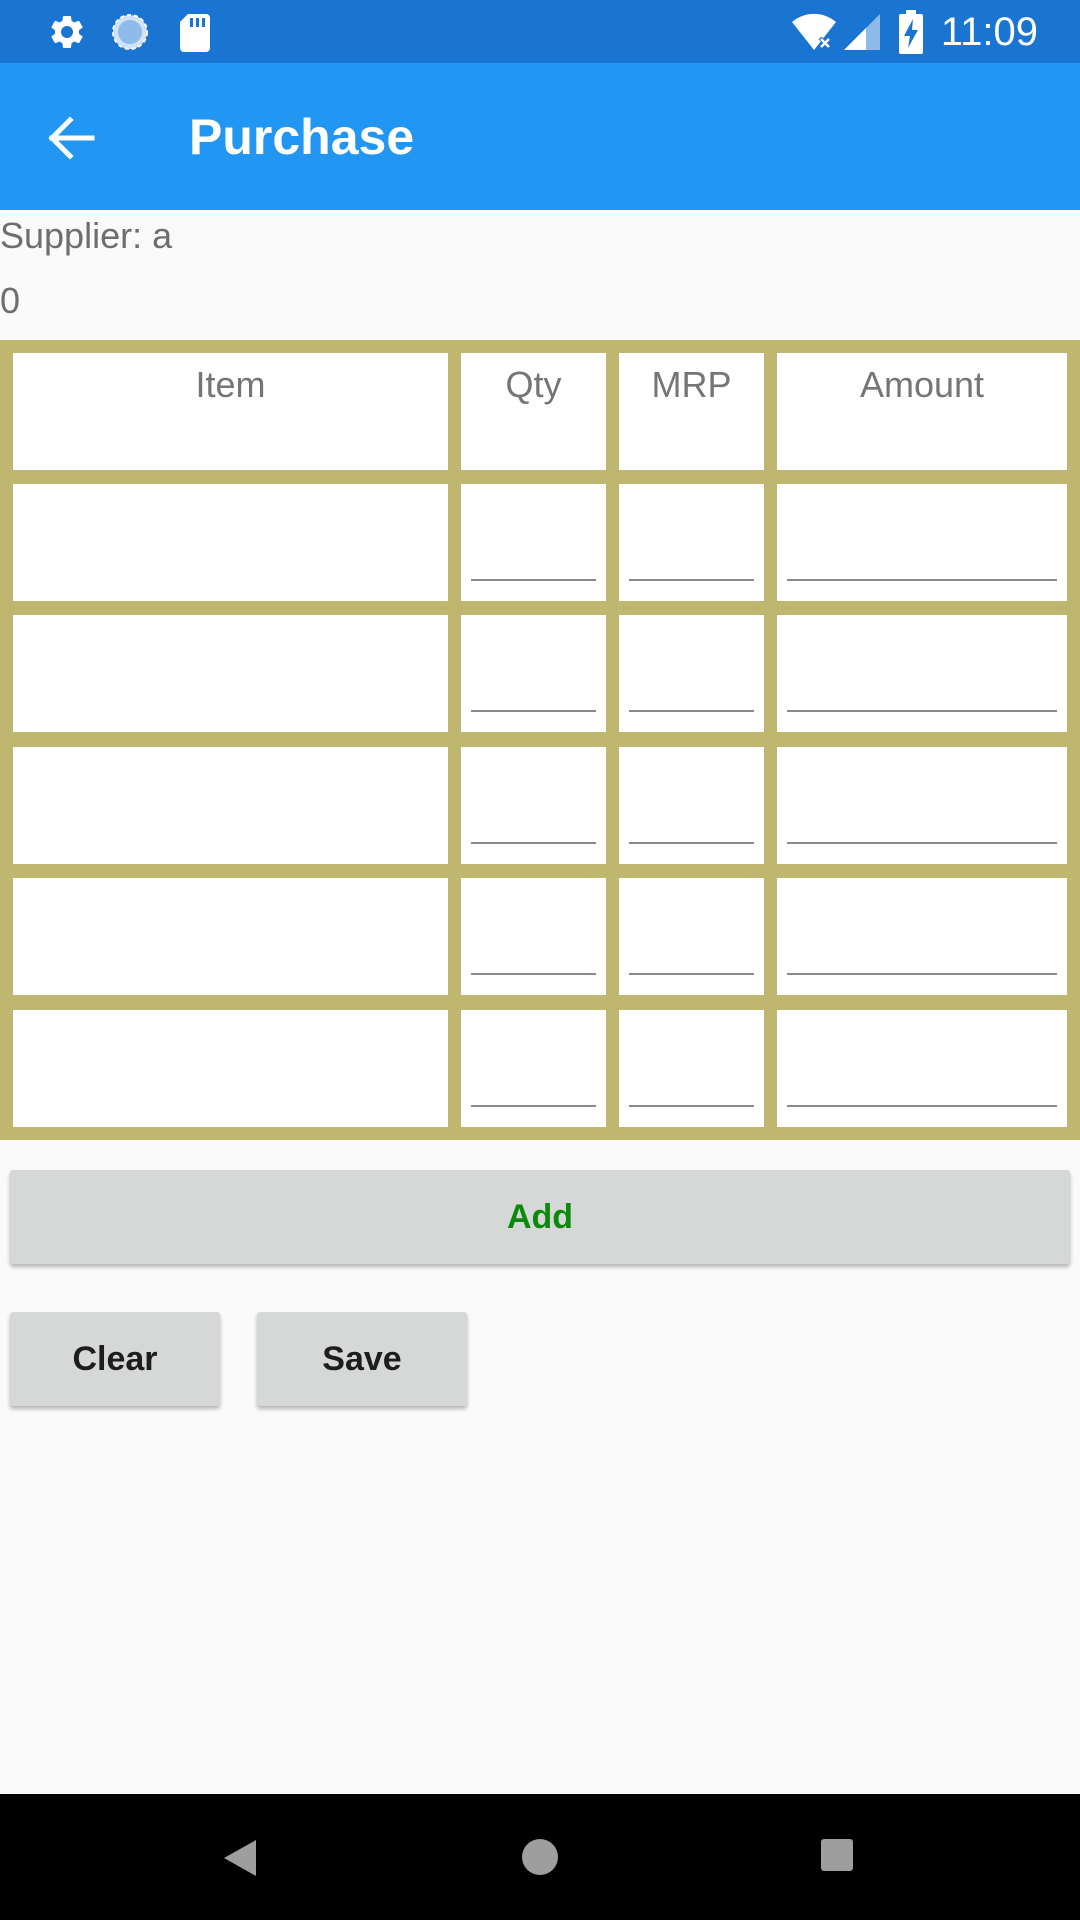 This screenshot has width=1080, height=1920. I want to click on back-triangle-icon, so click(240, 1858).